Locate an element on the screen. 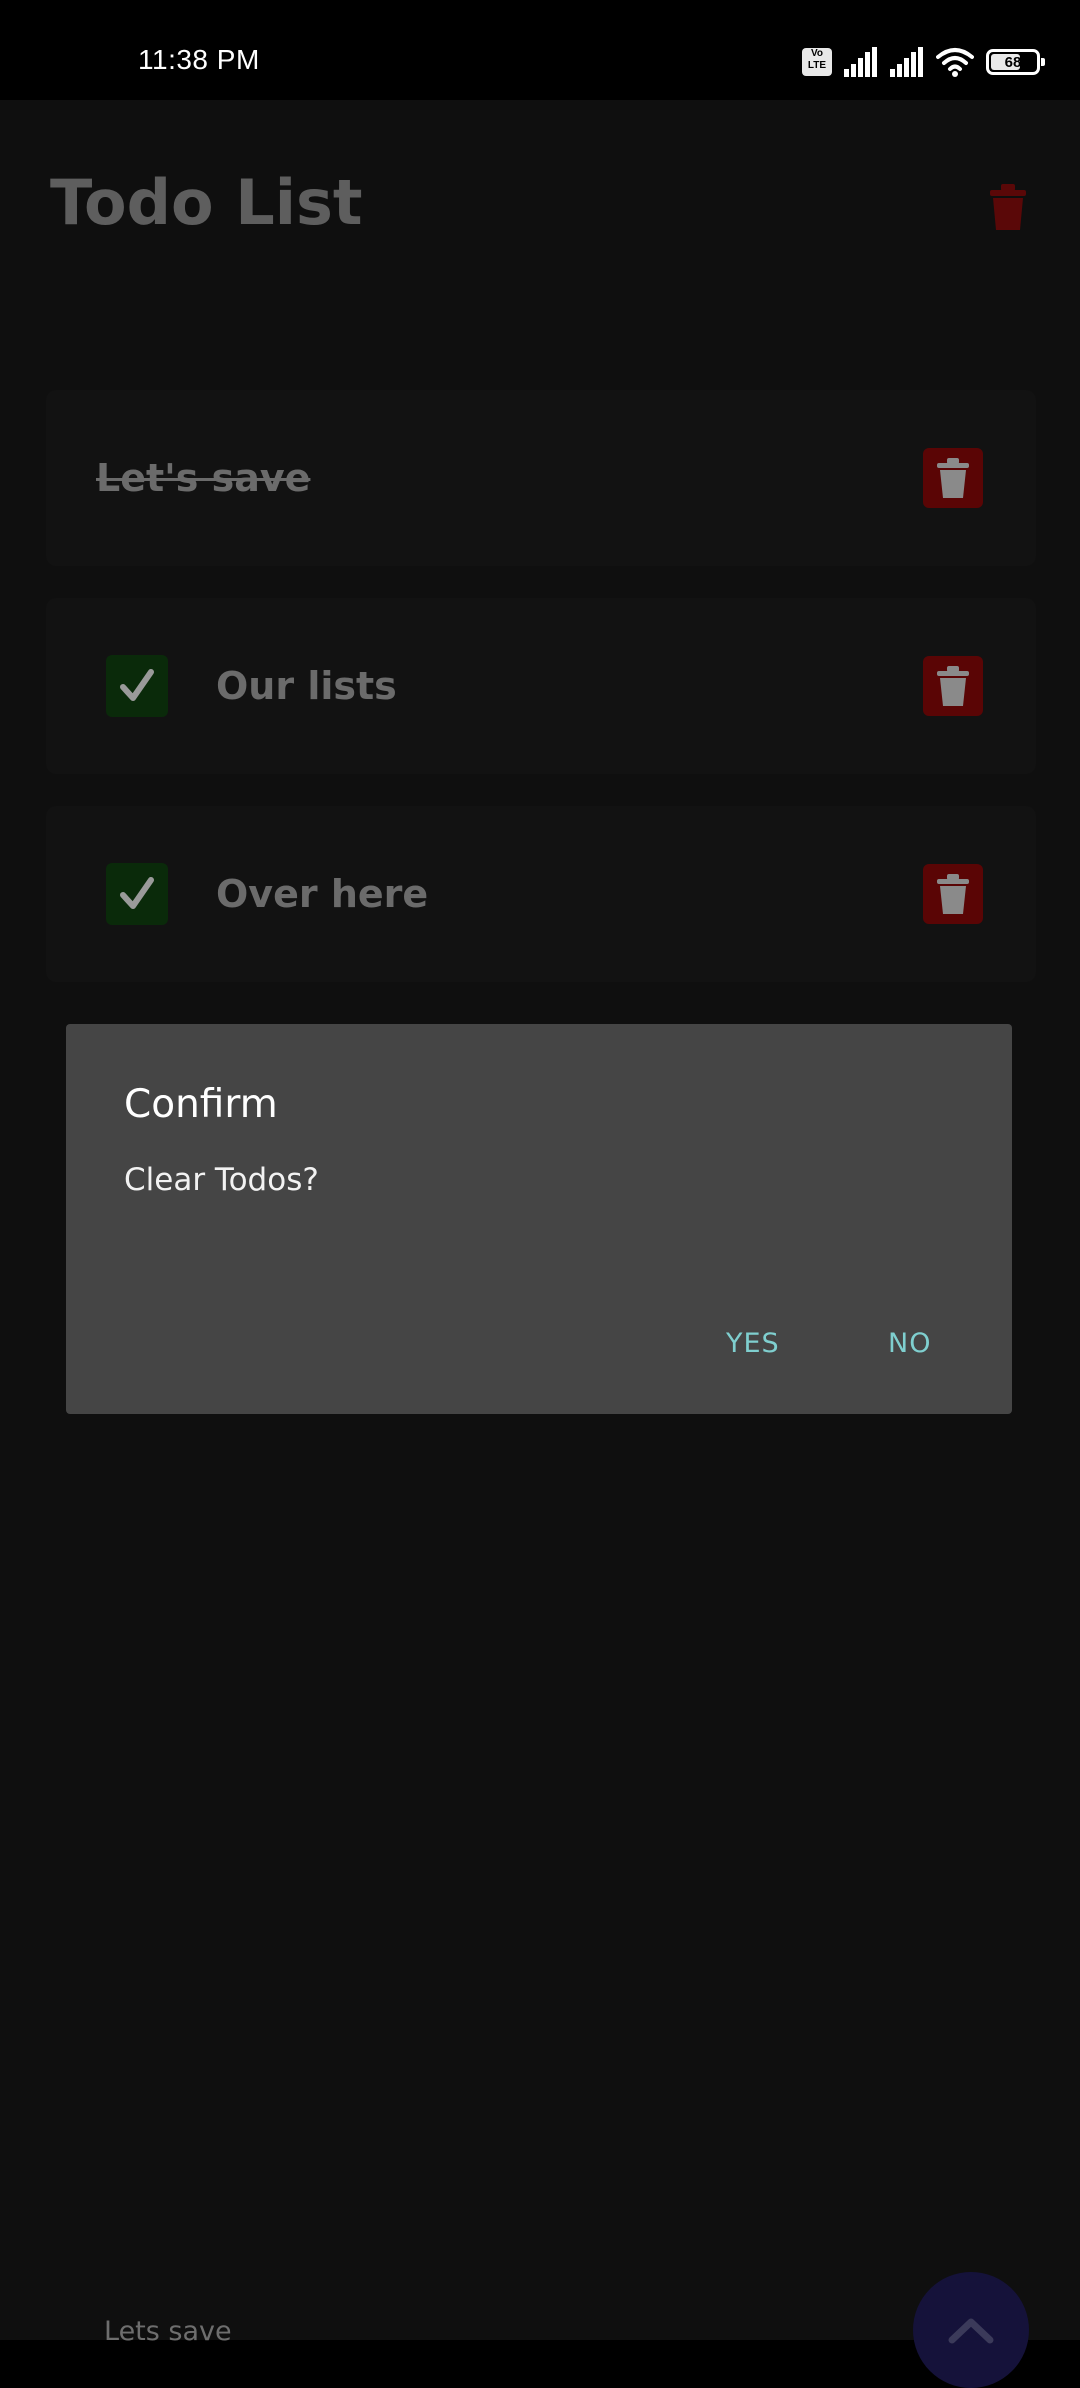 The image size is (1080, 2388). fab-button is located at coordinates (971, 2330).